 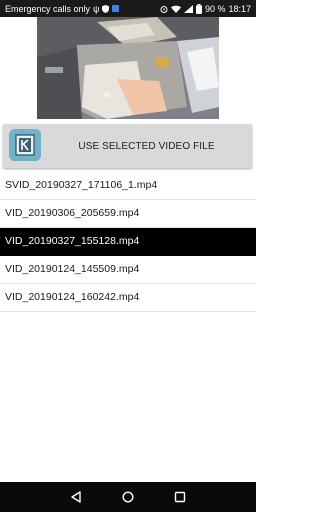 What do you see at coordinates (198, 8) in the screenshot?
I see `battery-icon` at bounding box center [198, 8].